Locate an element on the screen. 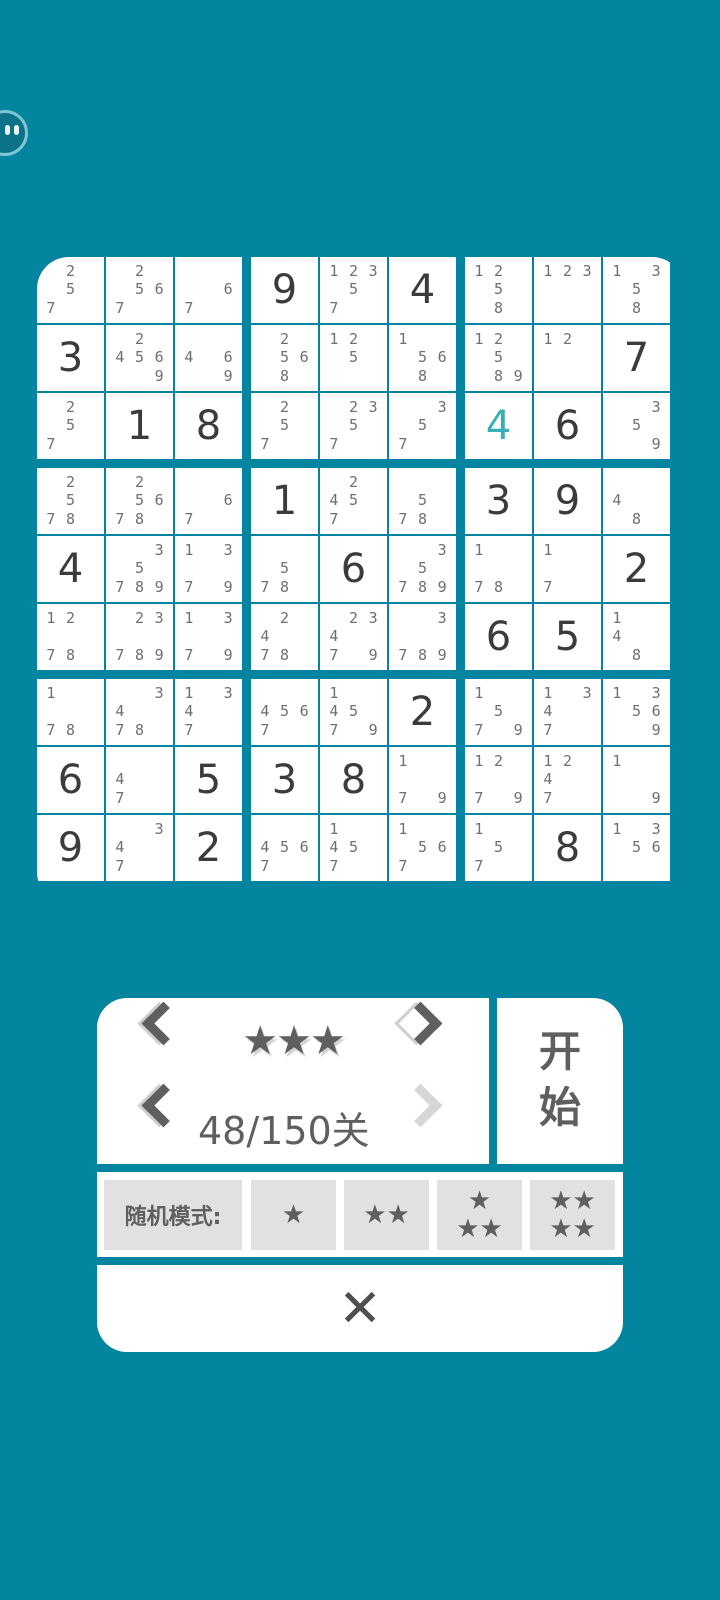 The width and height of the screenshot is (720, 1600). sudoku-cell: 1278 is located at coordinates (70, 637).